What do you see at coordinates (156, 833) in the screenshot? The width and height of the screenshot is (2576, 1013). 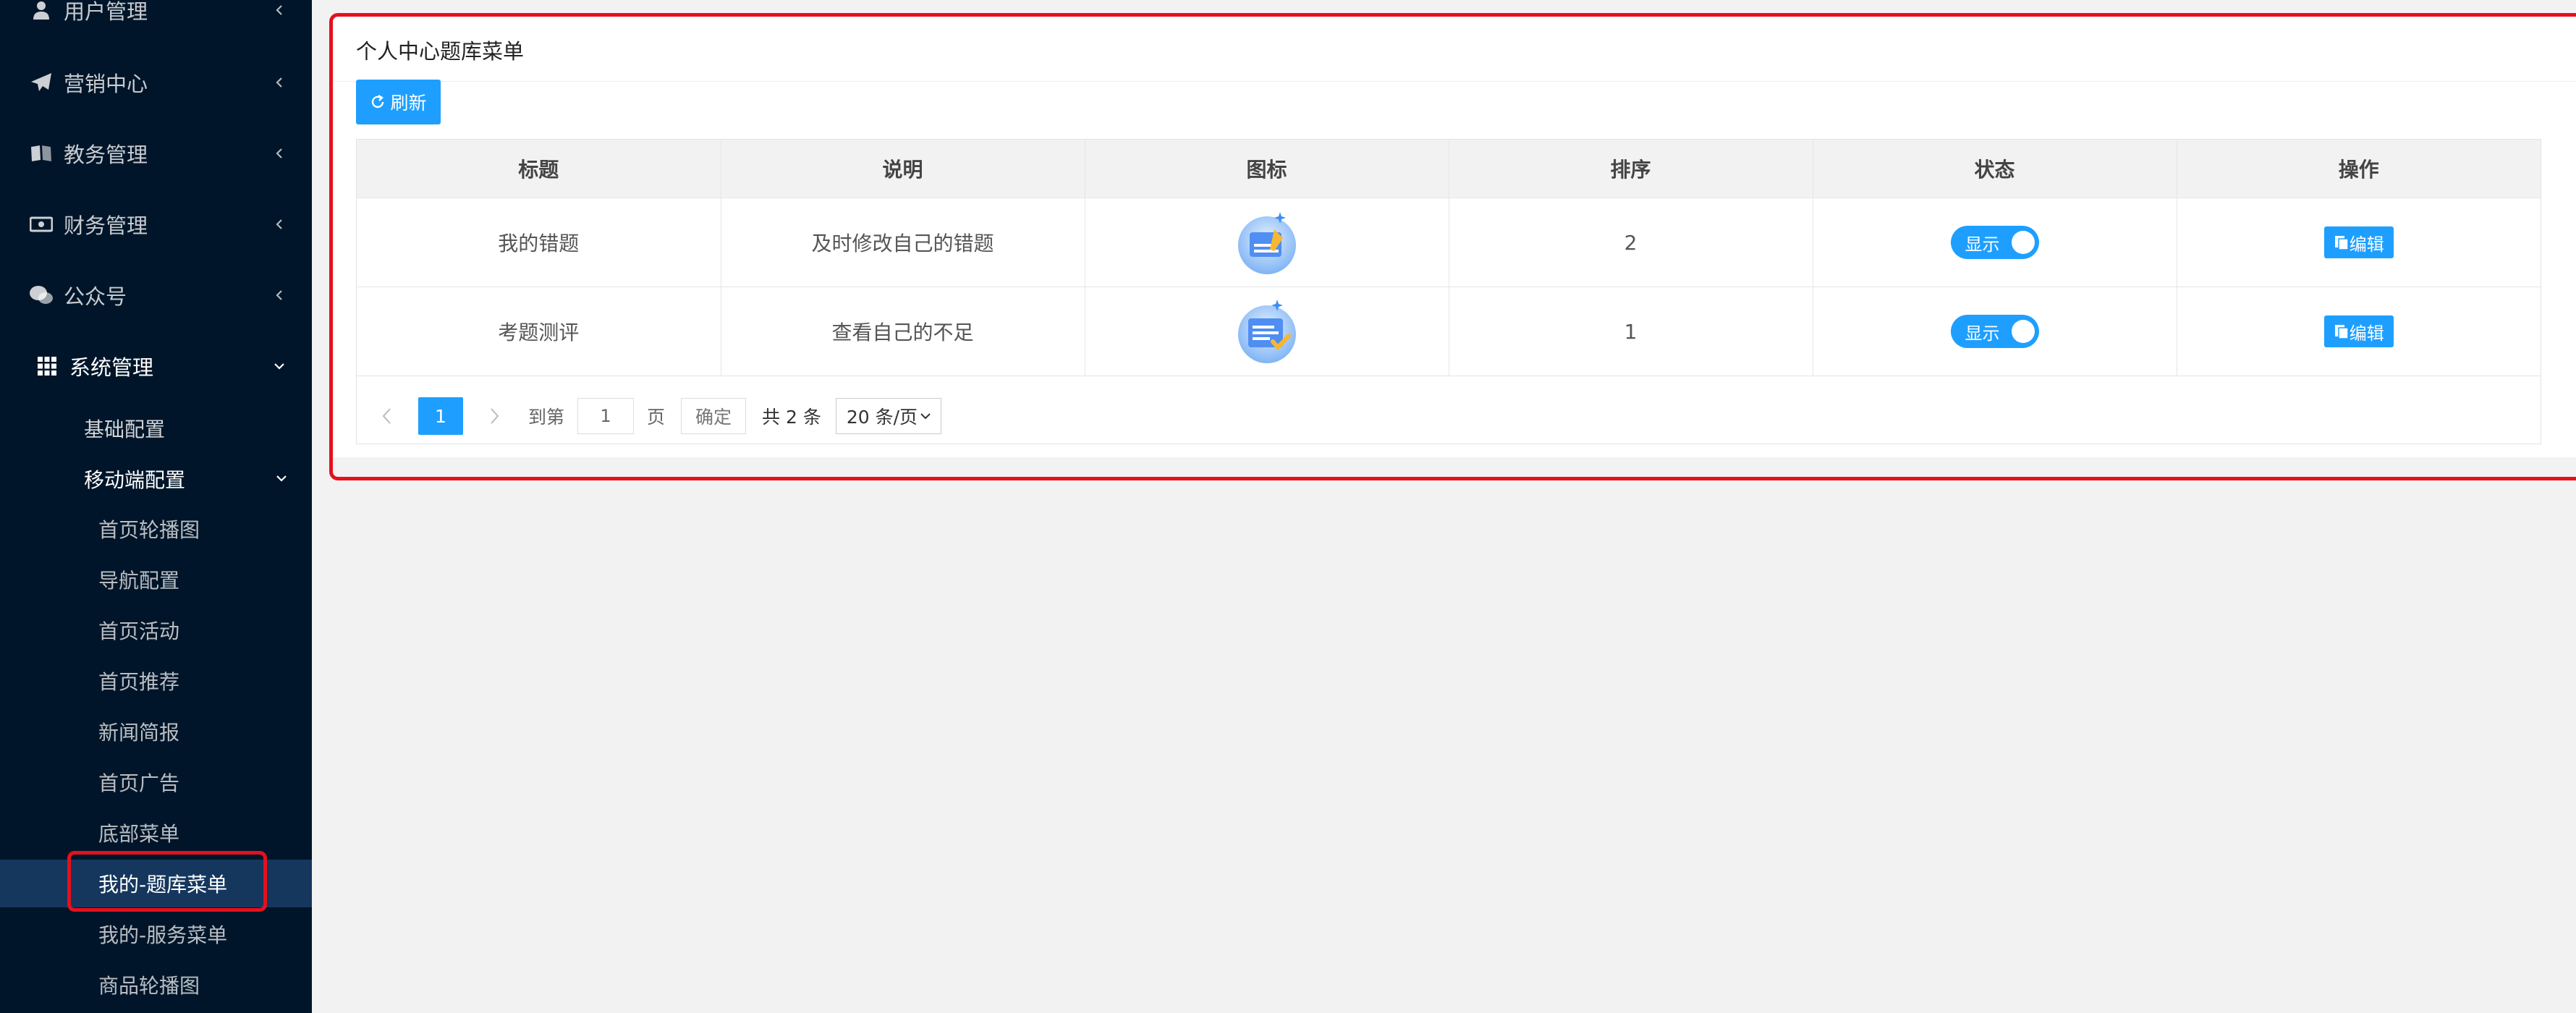 I see `sidebar-item-bottom-menu: 底部菜单` at bounding box center [156, 833].